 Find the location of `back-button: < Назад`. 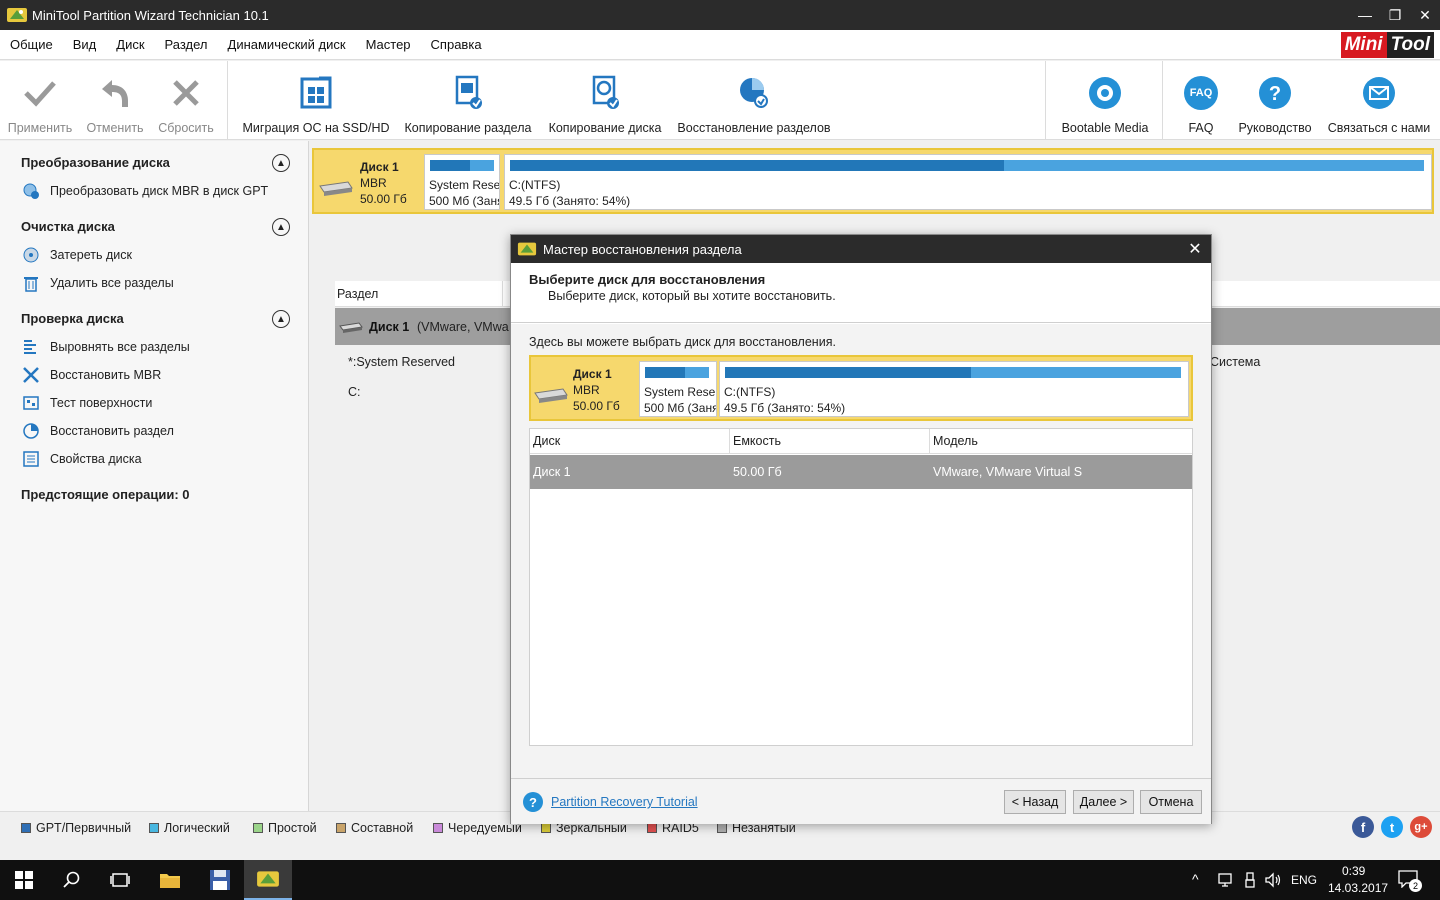

back-button: < Назад is located at coordinates (1035, 802).